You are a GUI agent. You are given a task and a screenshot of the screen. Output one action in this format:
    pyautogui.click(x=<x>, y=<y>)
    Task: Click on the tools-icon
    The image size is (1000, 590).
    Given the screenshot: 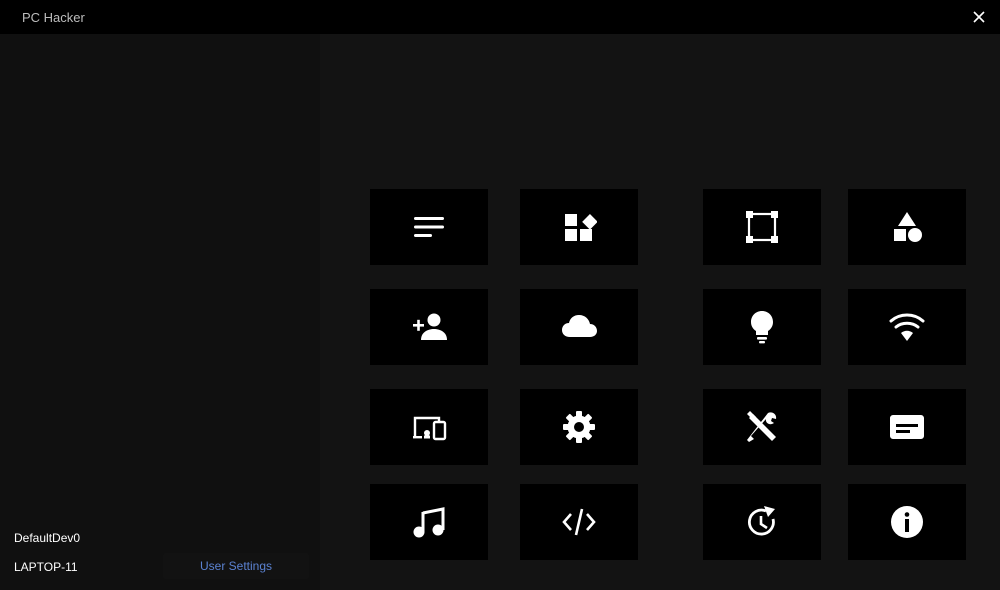 What is the action you would take?
    pyautogui.click(x=762, y=426)
    